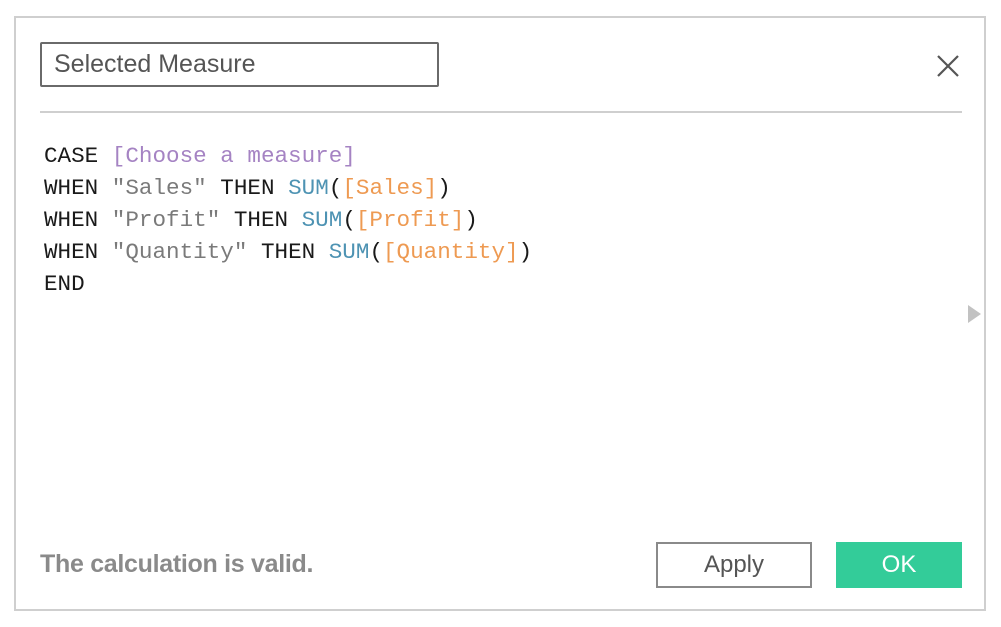 This screenshot has height=627, width=1001. What do you see at coordinates (974, 314) in the screenshot?
I see `triangle-right-icon` at bounding box center [974, 314].